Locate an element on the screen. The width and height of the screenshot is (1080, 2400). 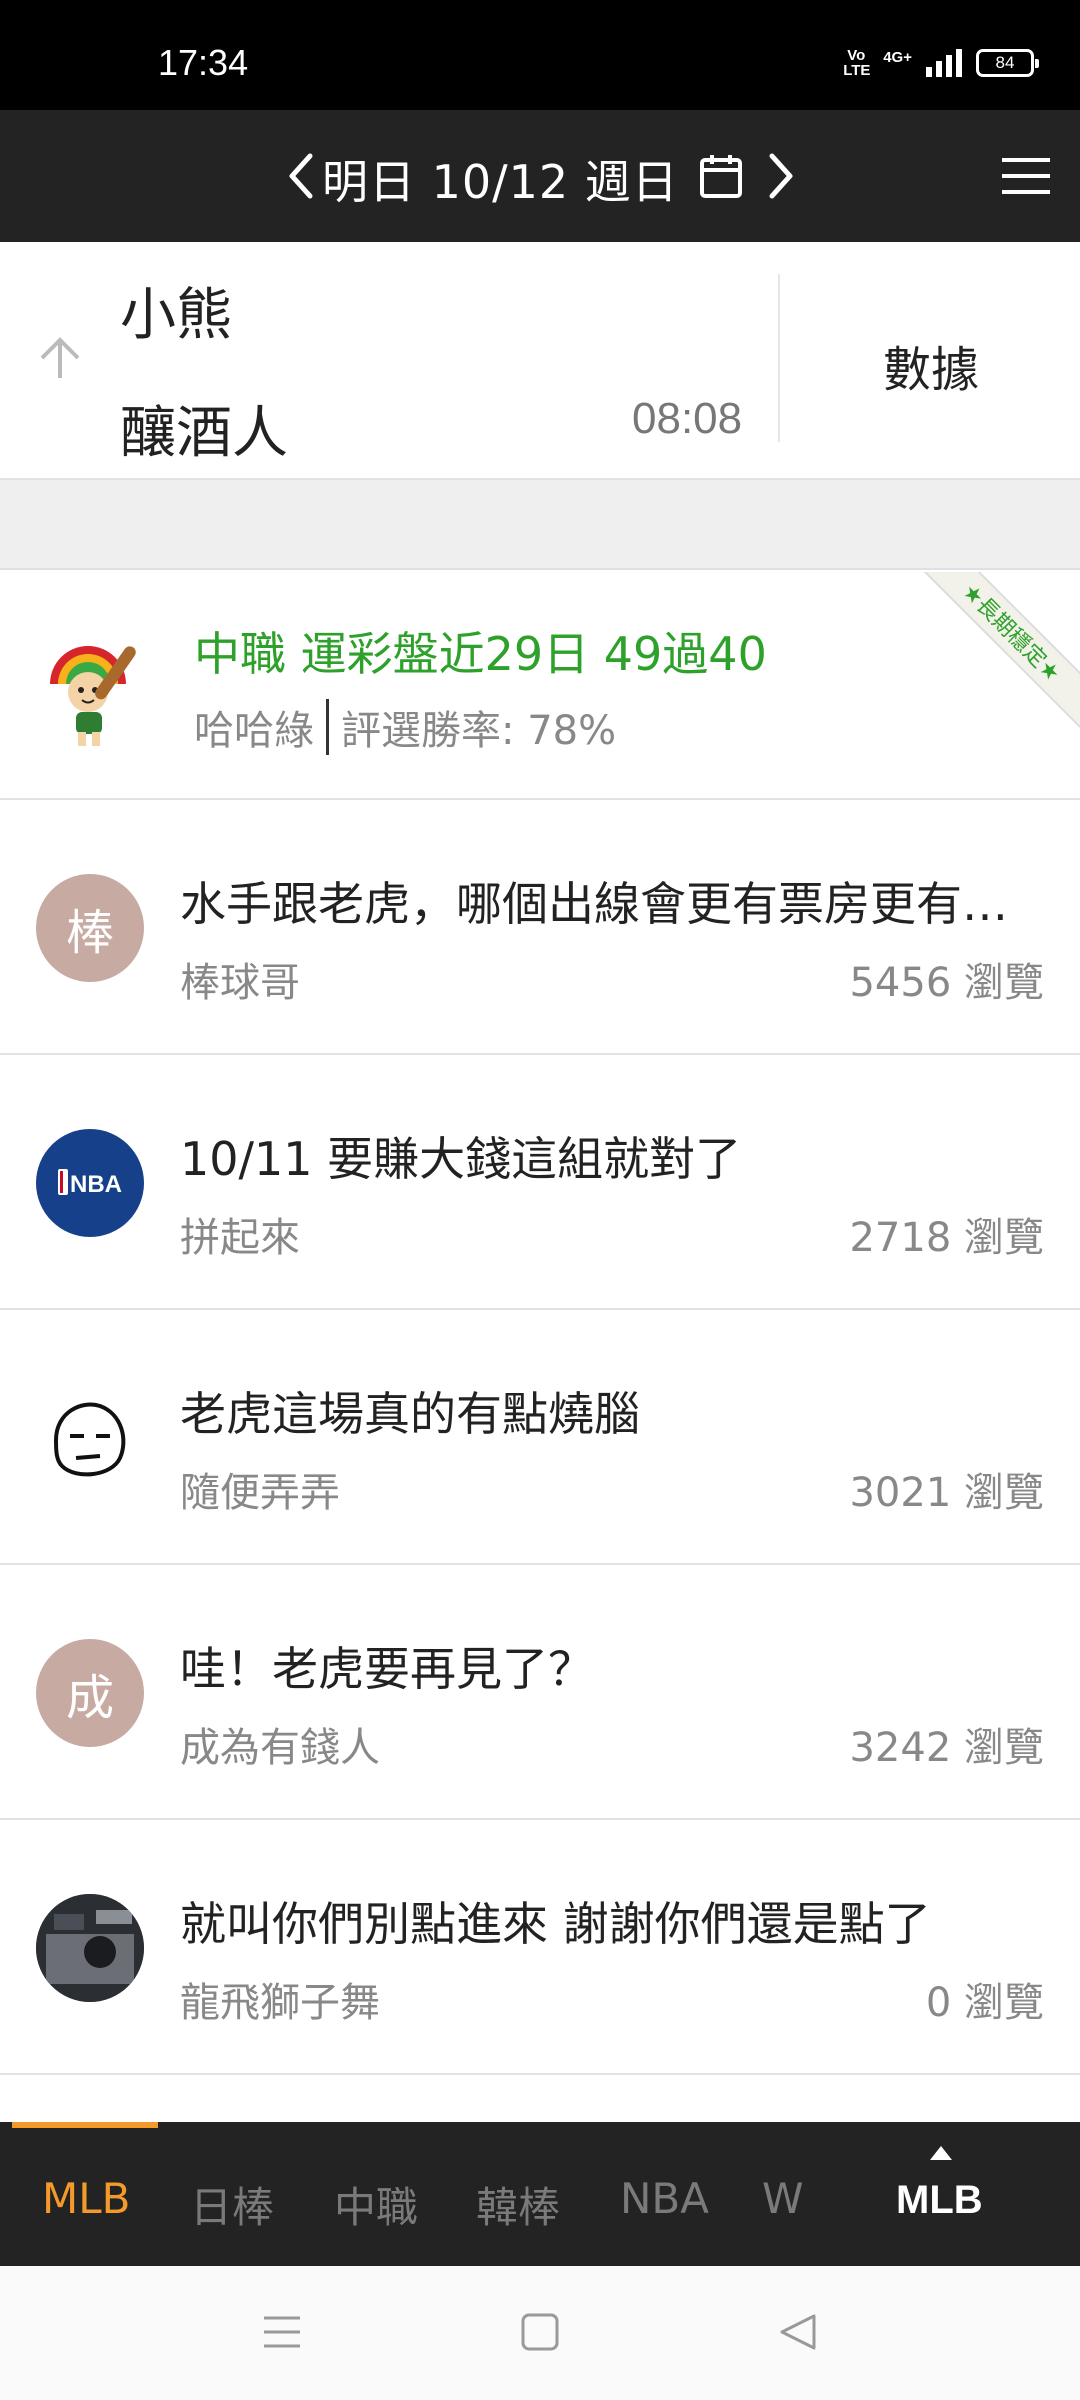
photo-avatar is located at coordinates (90, 1948).